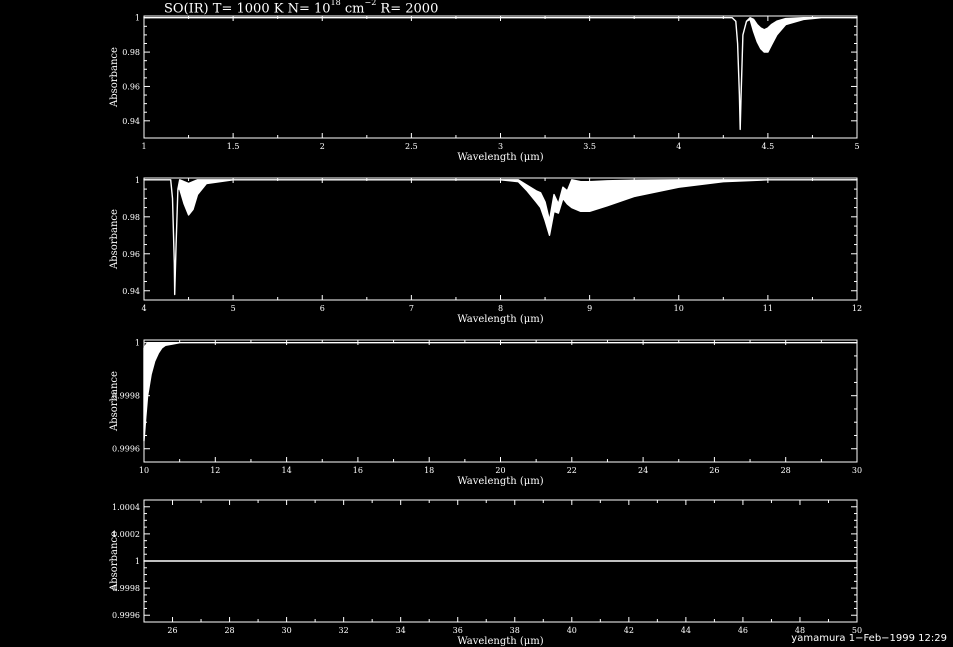 The height and width of the screenshot is (647, 953). Describe the element at coordinates (358, 470) in the screenshot. I see `x-tick-label: 16` at that location.